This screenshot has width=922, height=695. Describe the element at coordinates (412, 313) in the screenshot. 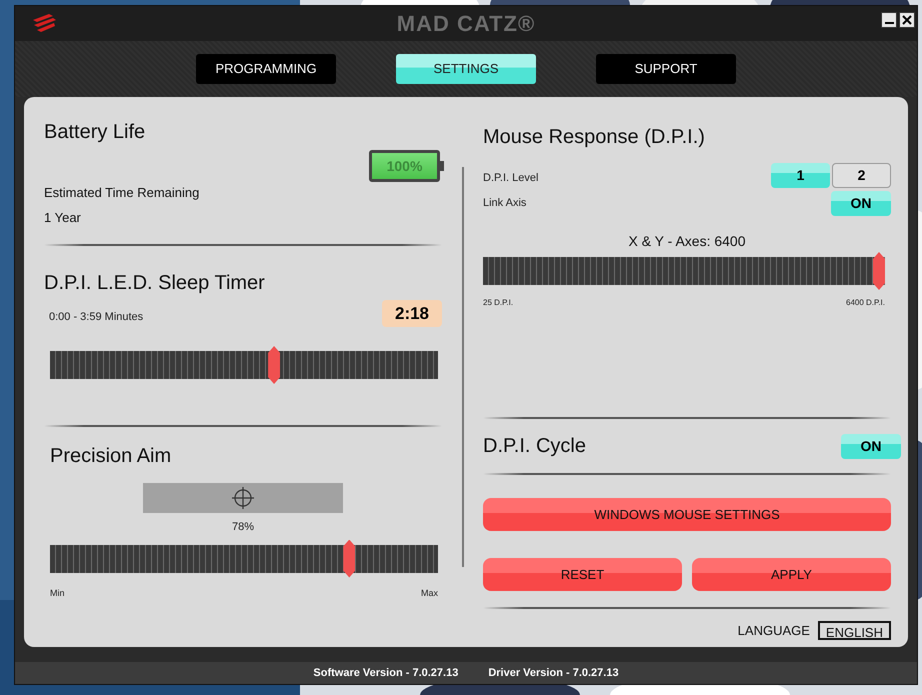

I see `timer-value: 2:18` at that location.